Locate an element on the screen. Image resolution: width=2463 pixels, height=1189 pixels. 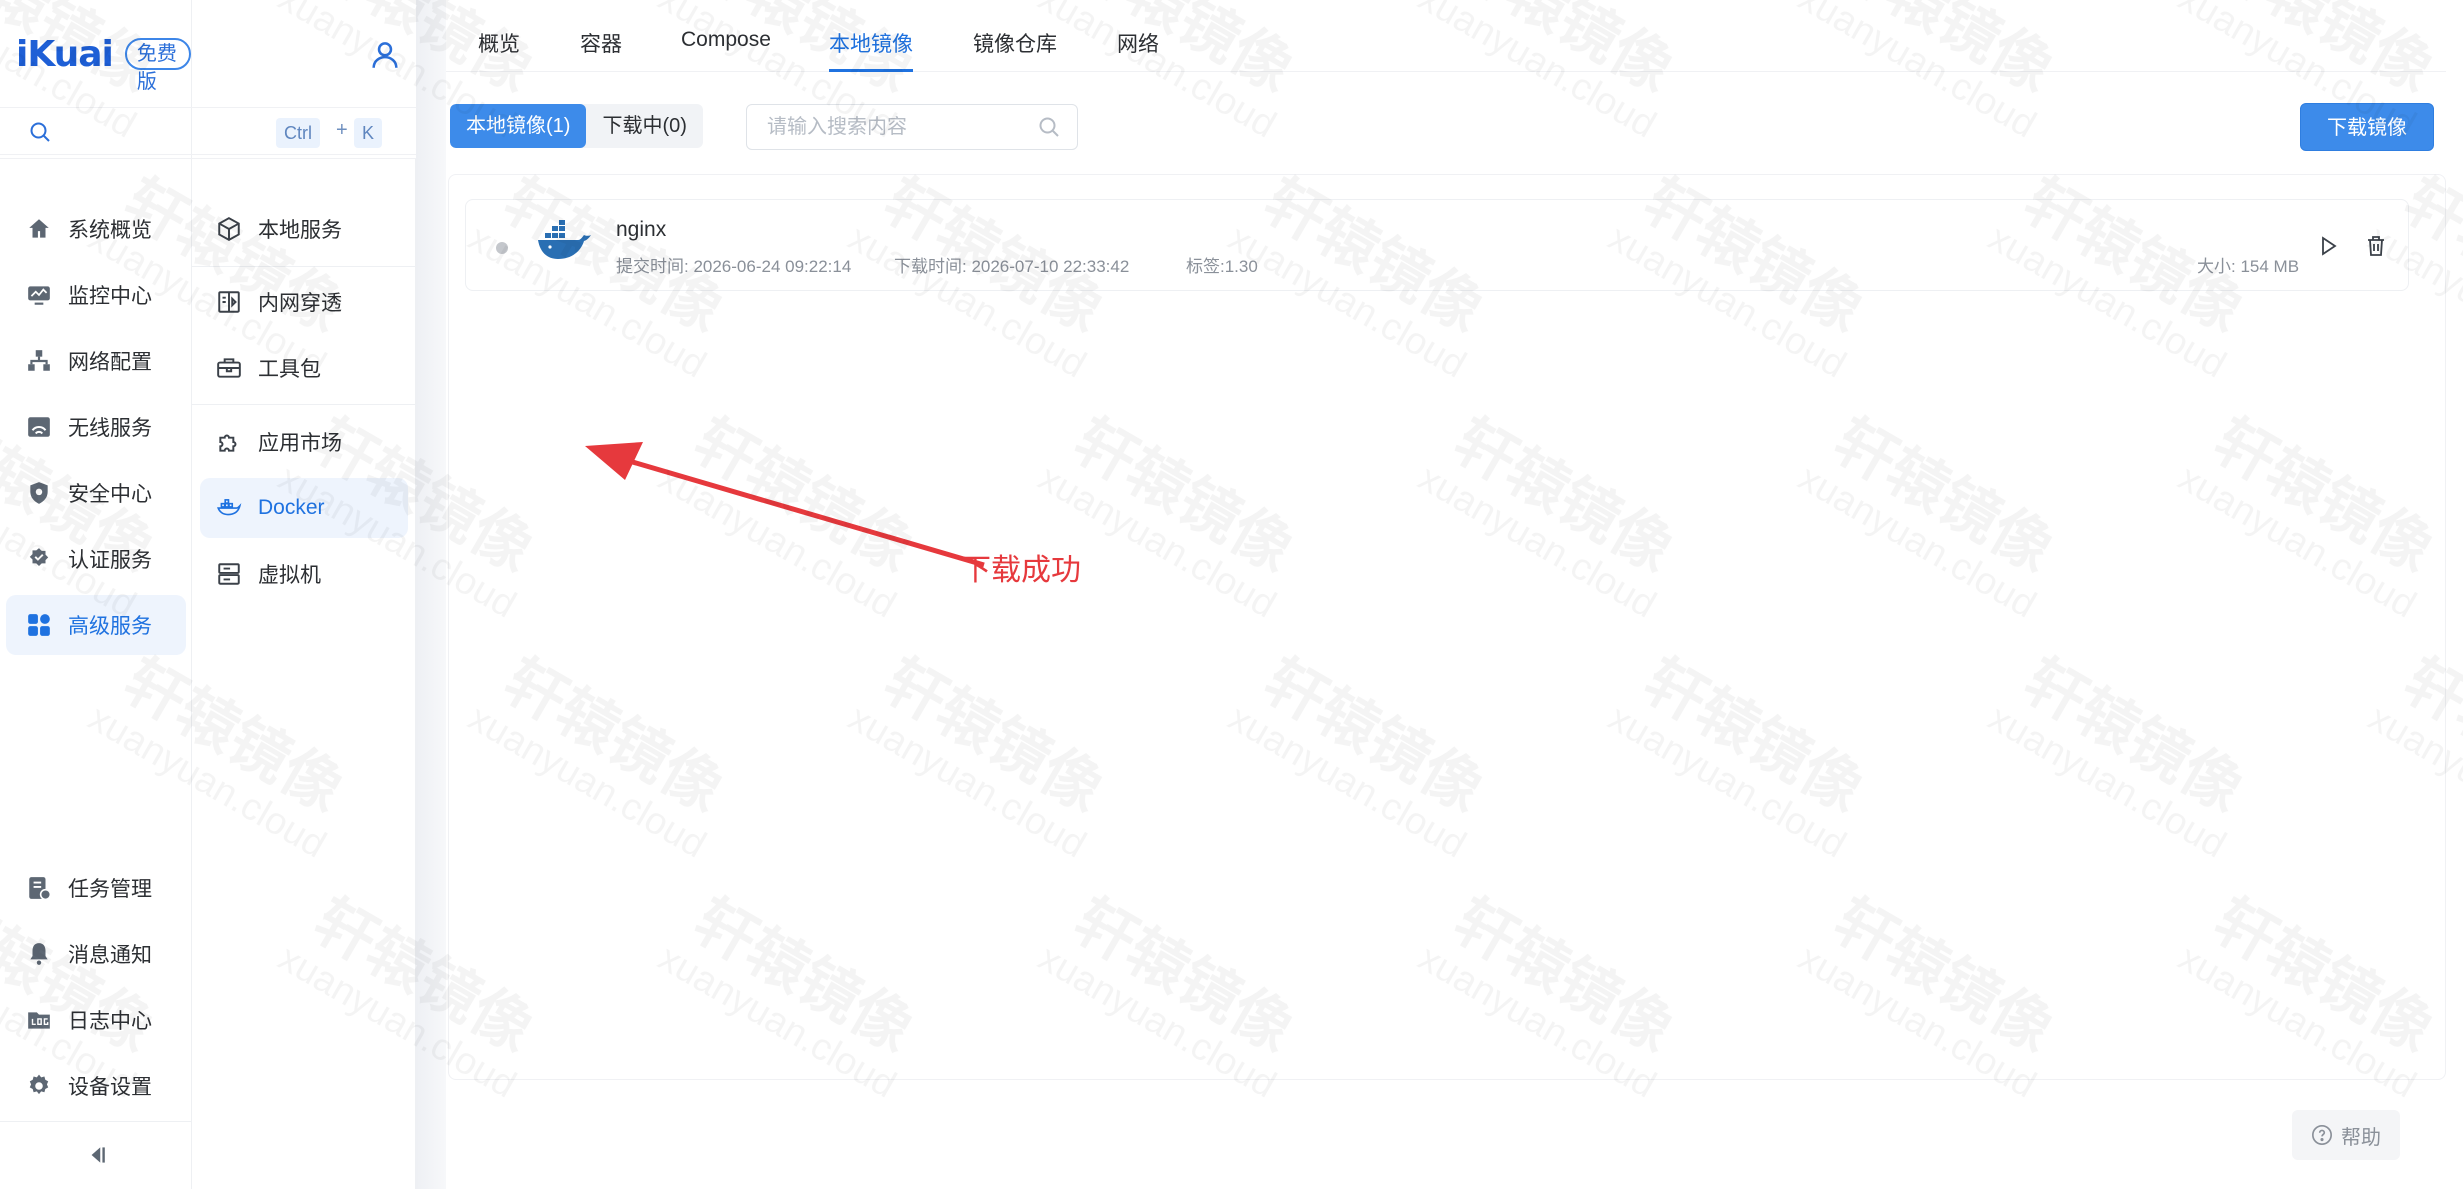
nav-item-overview: 系统概览 is located at coordinates (96, 229).